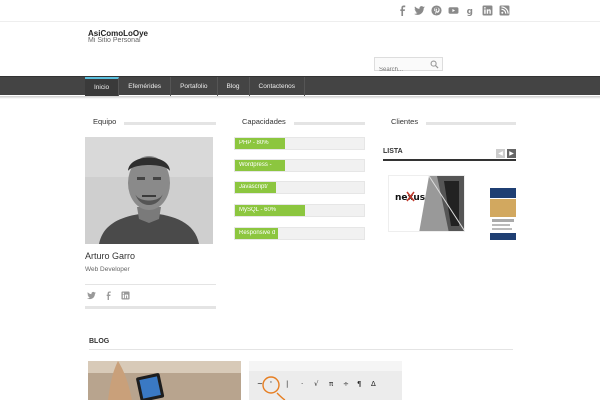  What do you see at coordinates (325, 380) in the screenshot?
I see `blog-post-thumbnail: ~ ' | · √ π ÷ ¶ Δ` at bounding box center [325, 380].